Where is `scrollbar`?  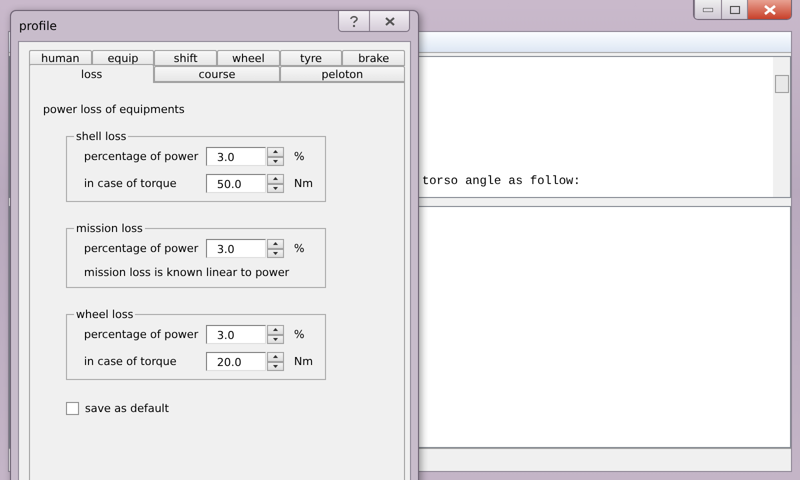
scrollbar is located at coordinates (781, 127).